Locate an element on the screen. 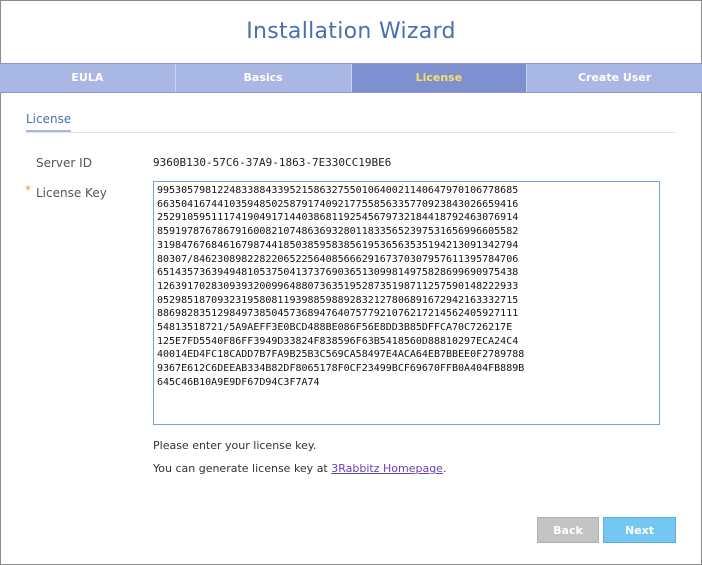  tab-basics: Basics is located at coordinates (264, 78).